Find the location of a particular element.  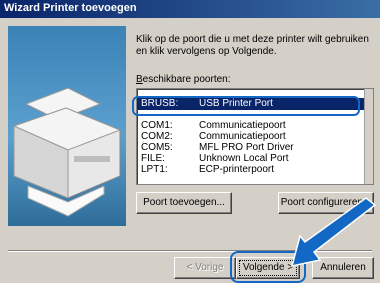

callout-arrow-icon is located at coordinates (333, 232).